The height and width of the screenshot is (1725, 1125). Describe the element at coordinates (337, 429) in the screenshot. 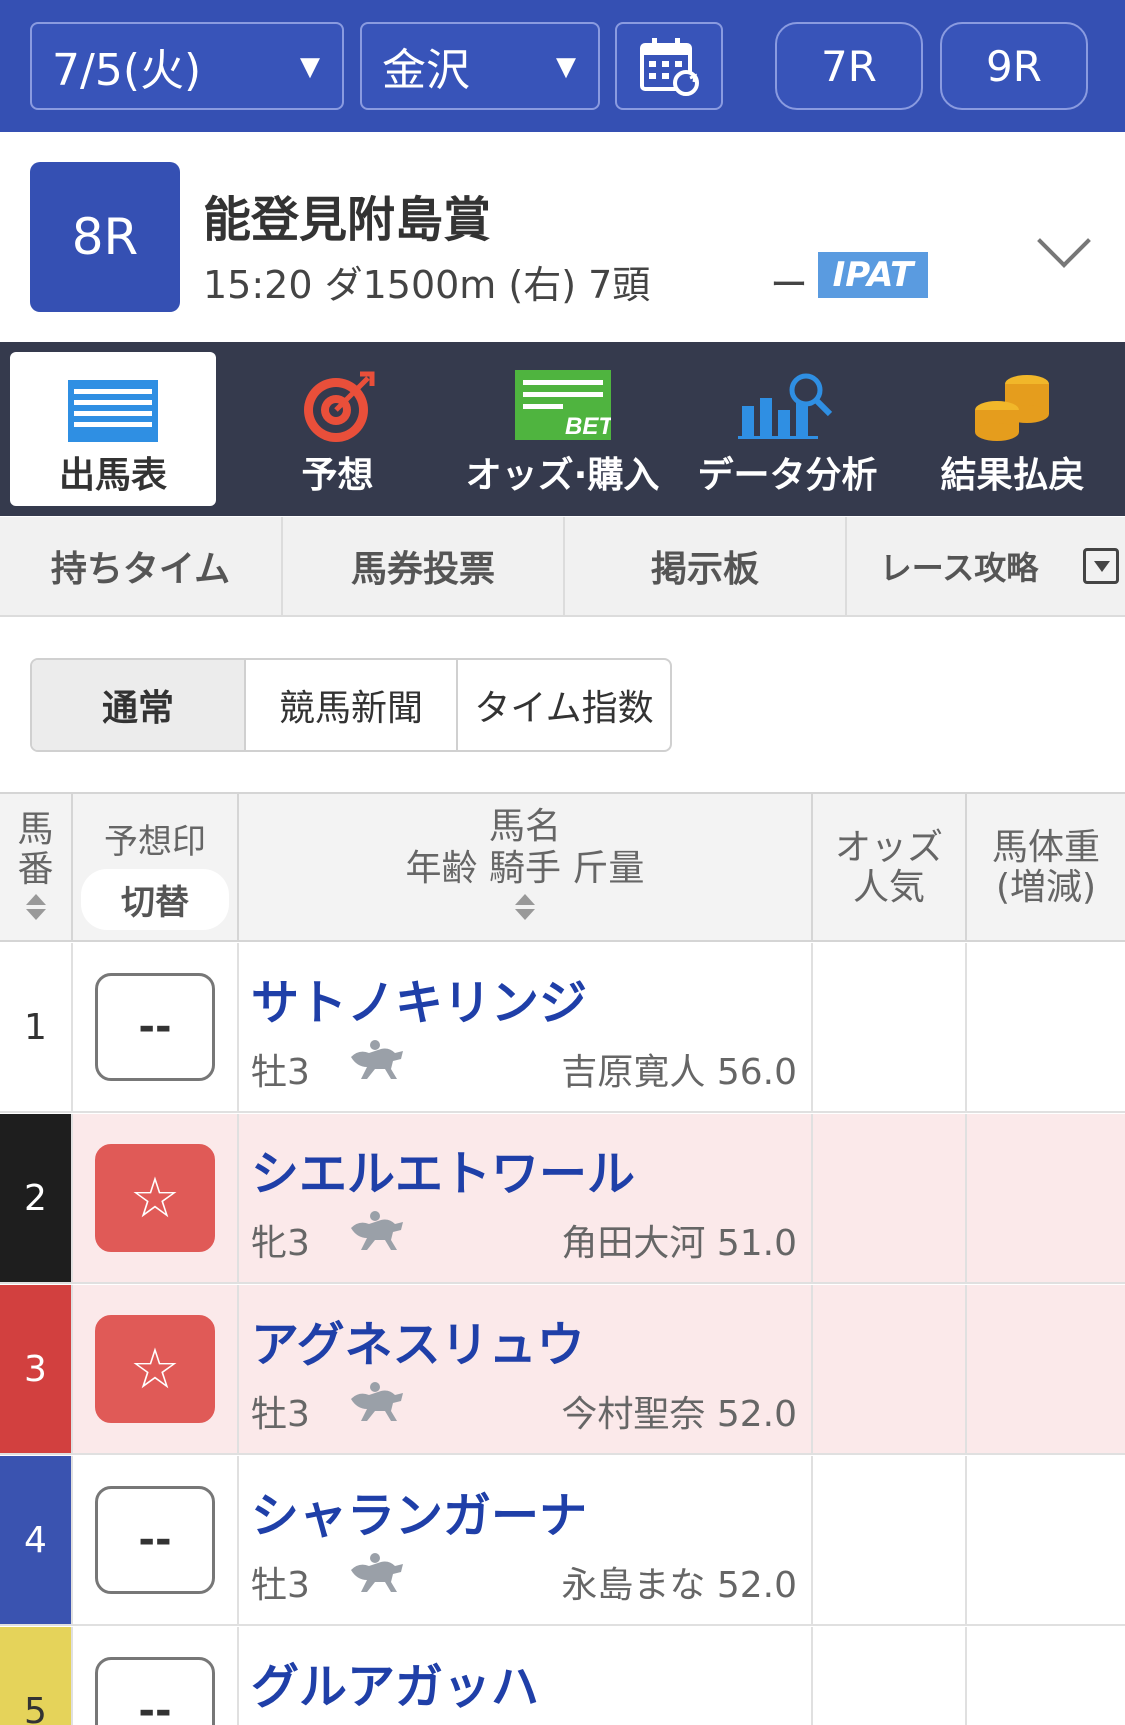

I see `menu-prediction: 予想` at that location.